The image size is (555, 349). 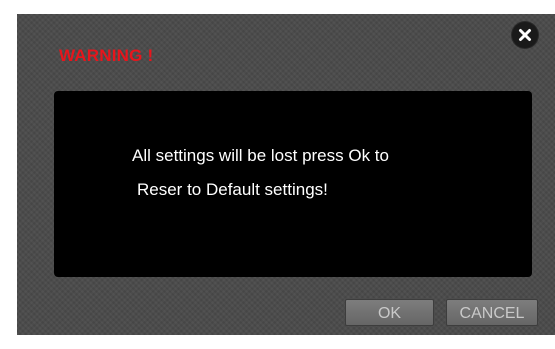 What do you see at coordinates (106, 55) in the screenshot?
I see `dialog-title: WARNING !` at bounding box center [106, 55].